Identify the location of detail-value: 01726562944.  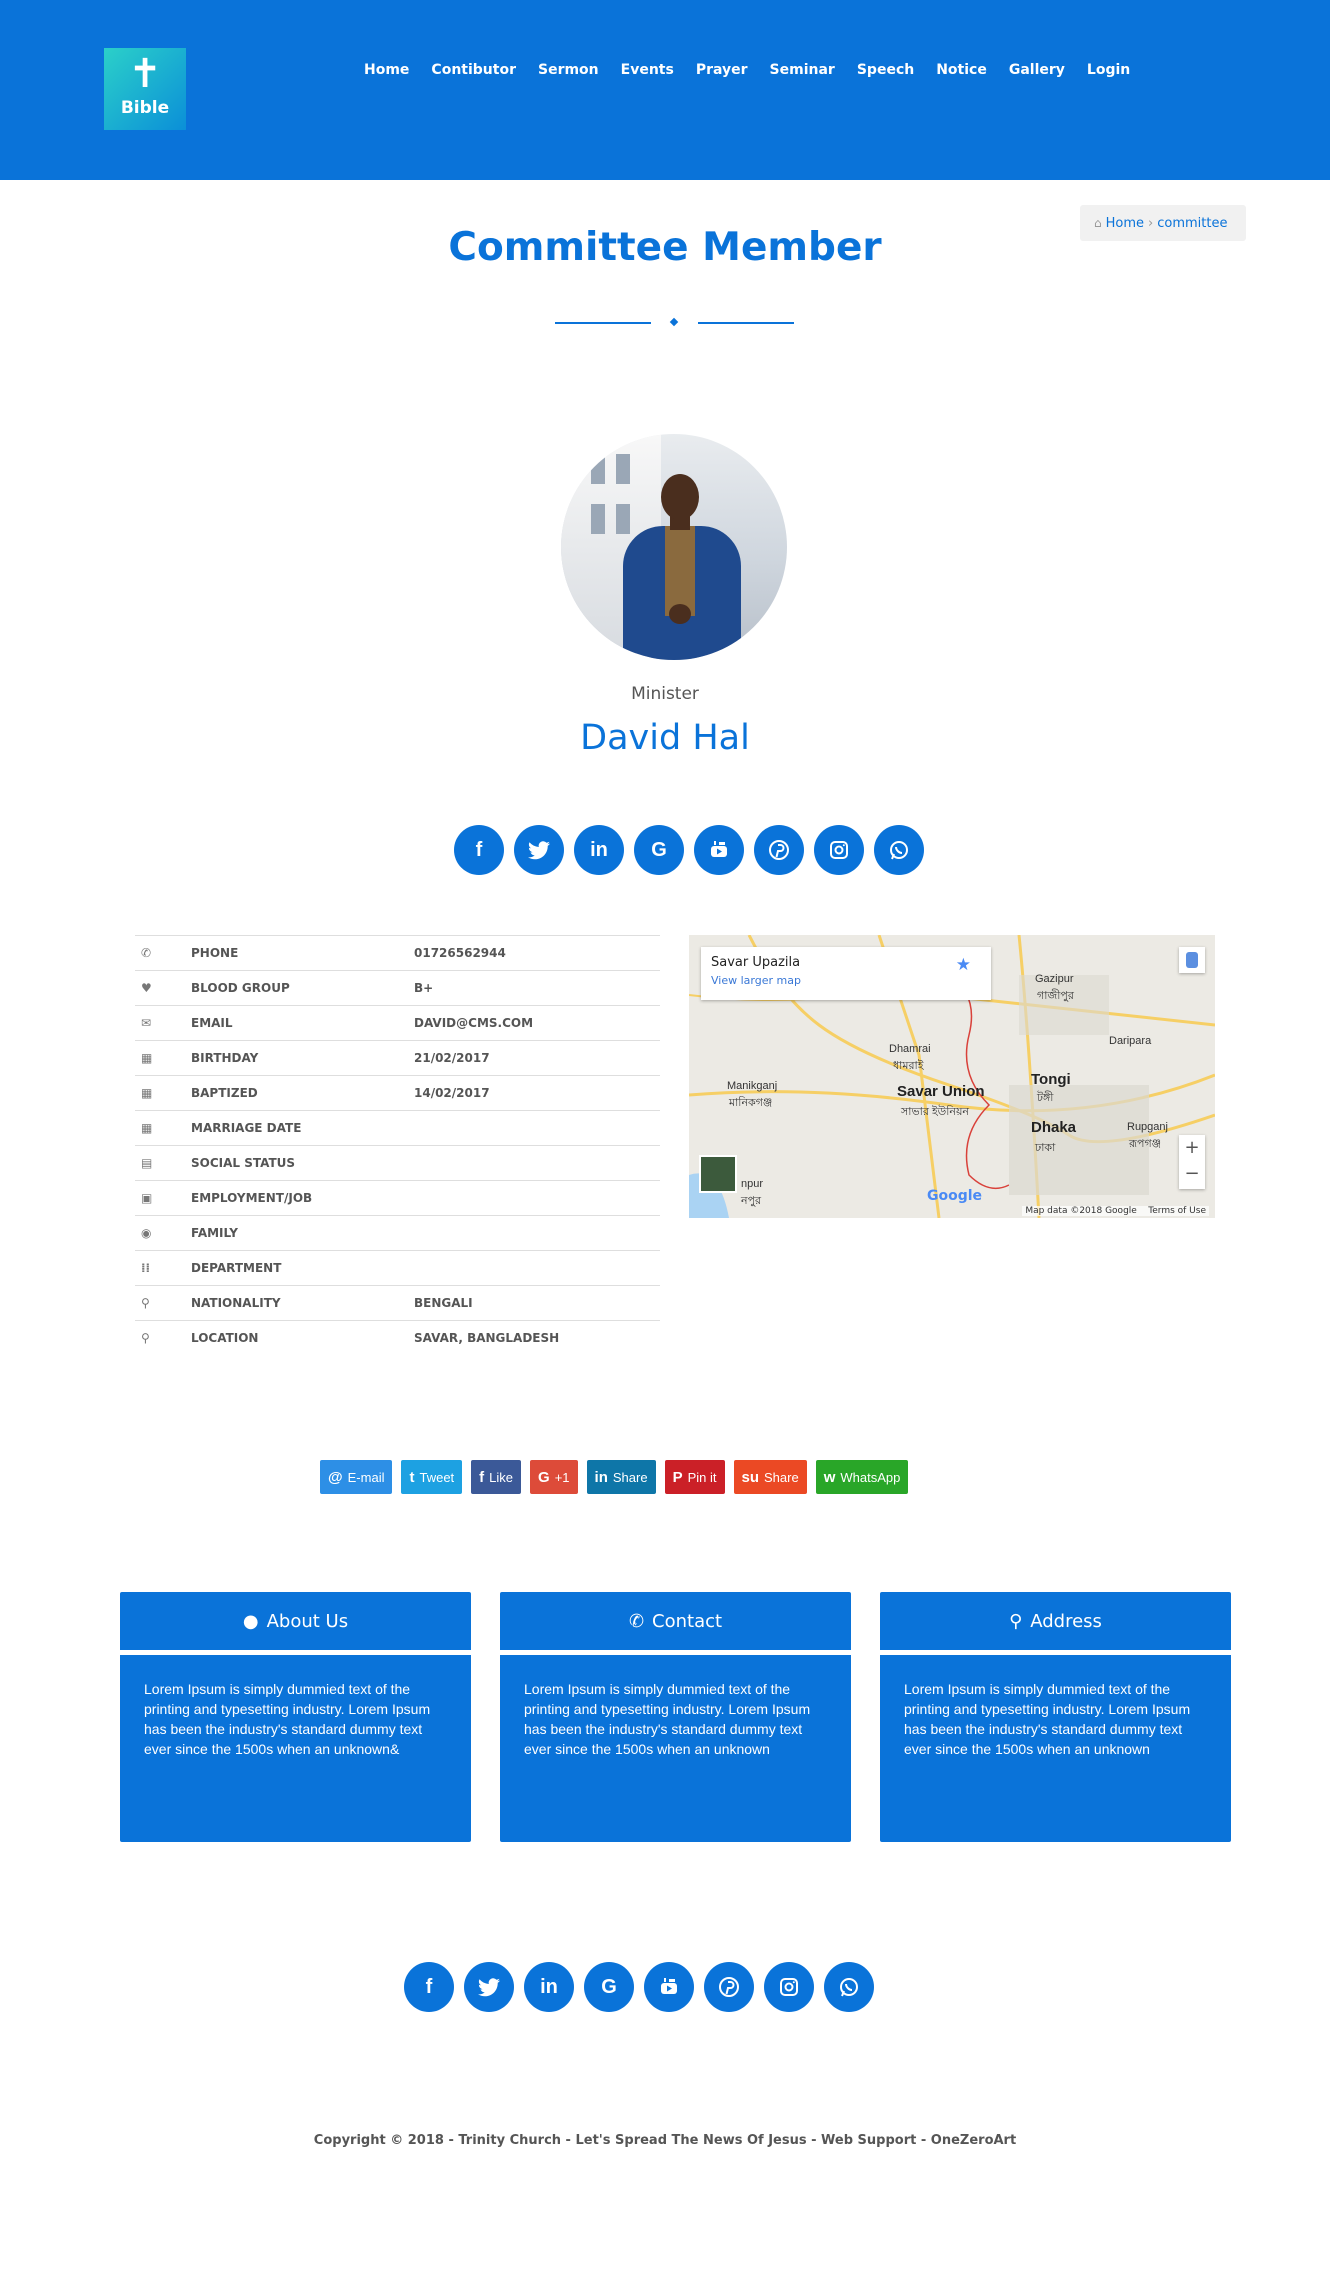
(460, 953).